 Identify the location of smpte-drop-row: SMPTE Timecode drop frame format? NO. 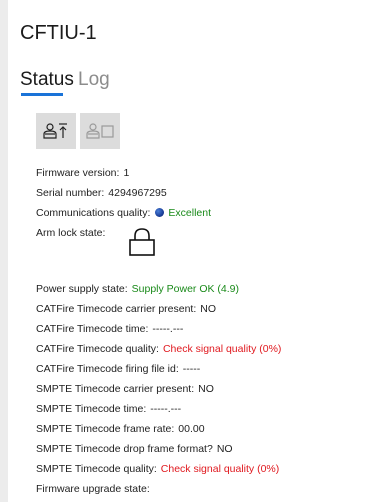
(201, 449).